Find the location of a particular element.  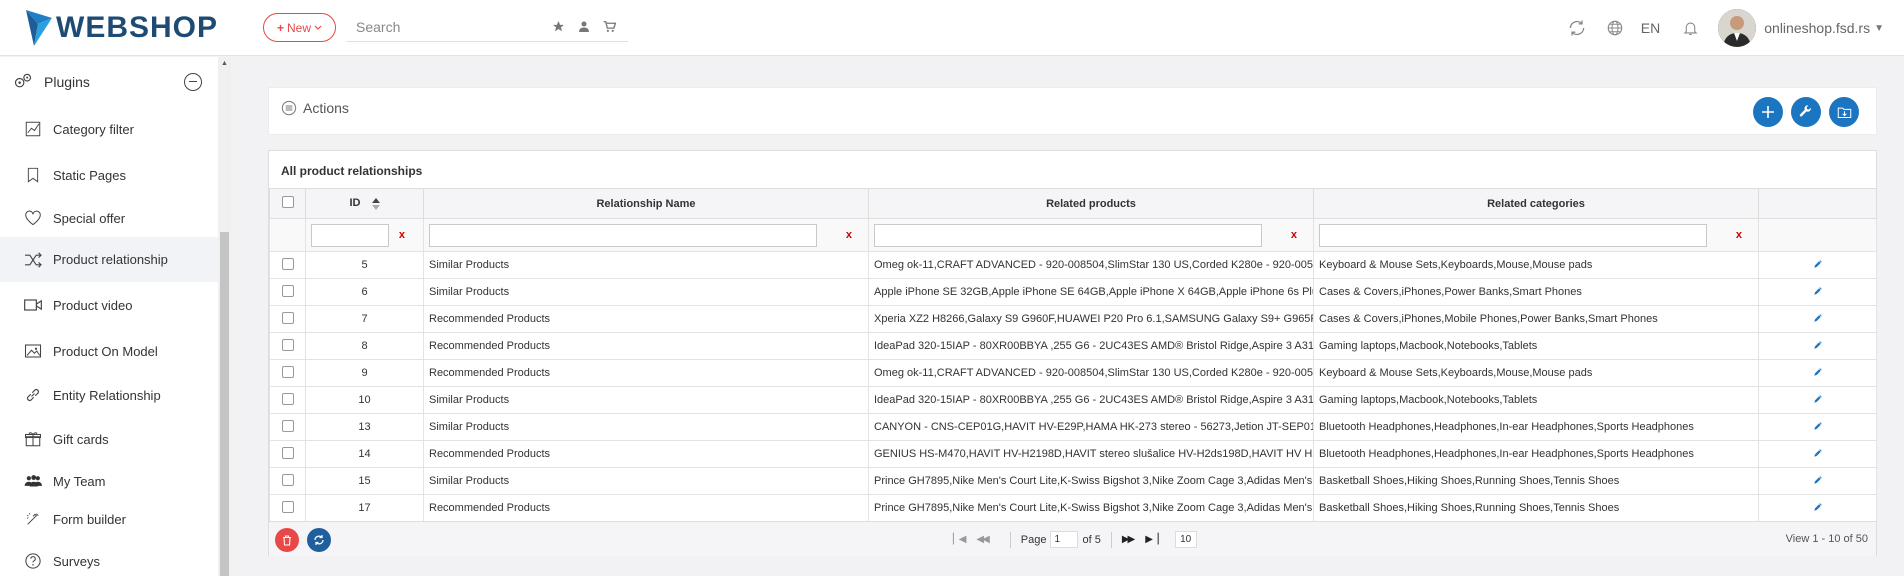

products-filter-input is located at coordinates (1068, 235).